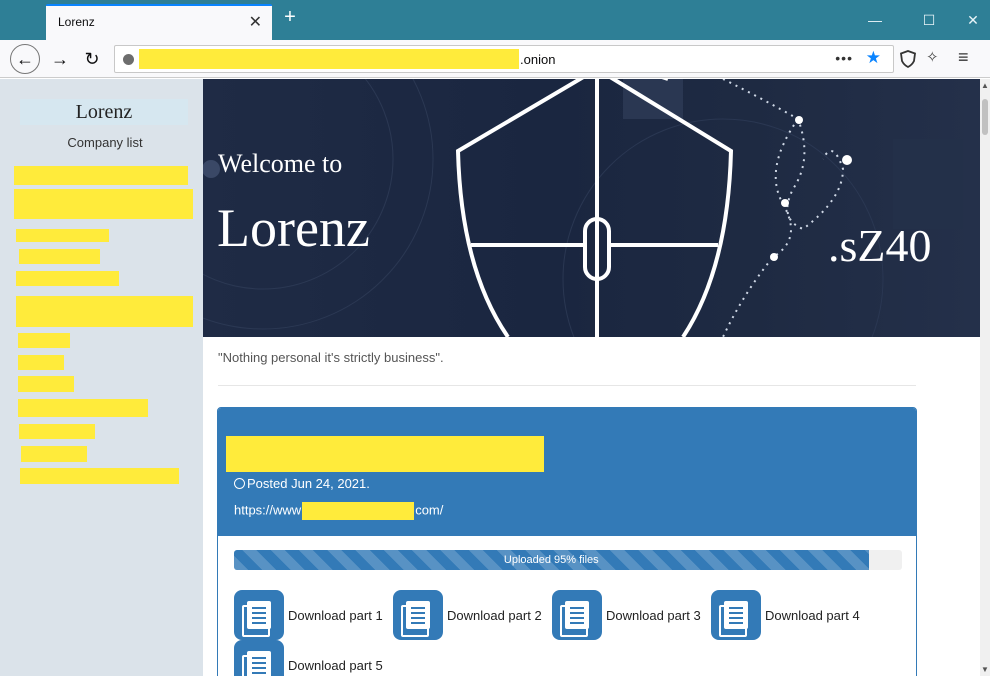 The height and width of the screenshot is (676, 990). Describe the element at coordinates (494, 615) in the screenshot. I see `download-label: Download part 2` at that location.